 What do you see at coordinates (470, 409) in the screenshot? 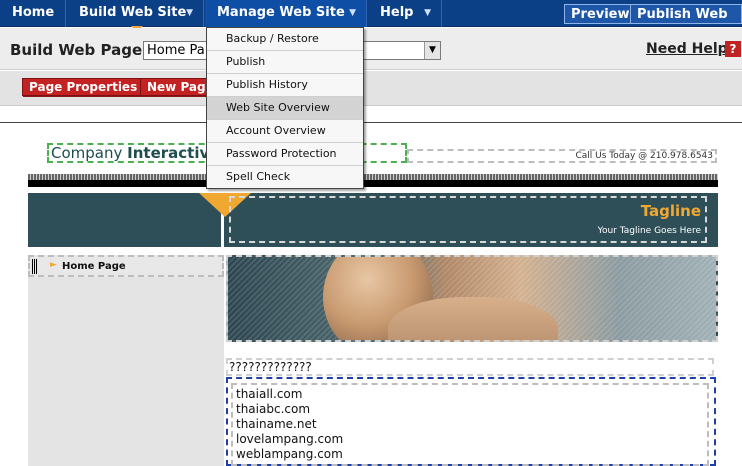
I see `link-item: thaiabc.com` at bounding box center [470, 409].